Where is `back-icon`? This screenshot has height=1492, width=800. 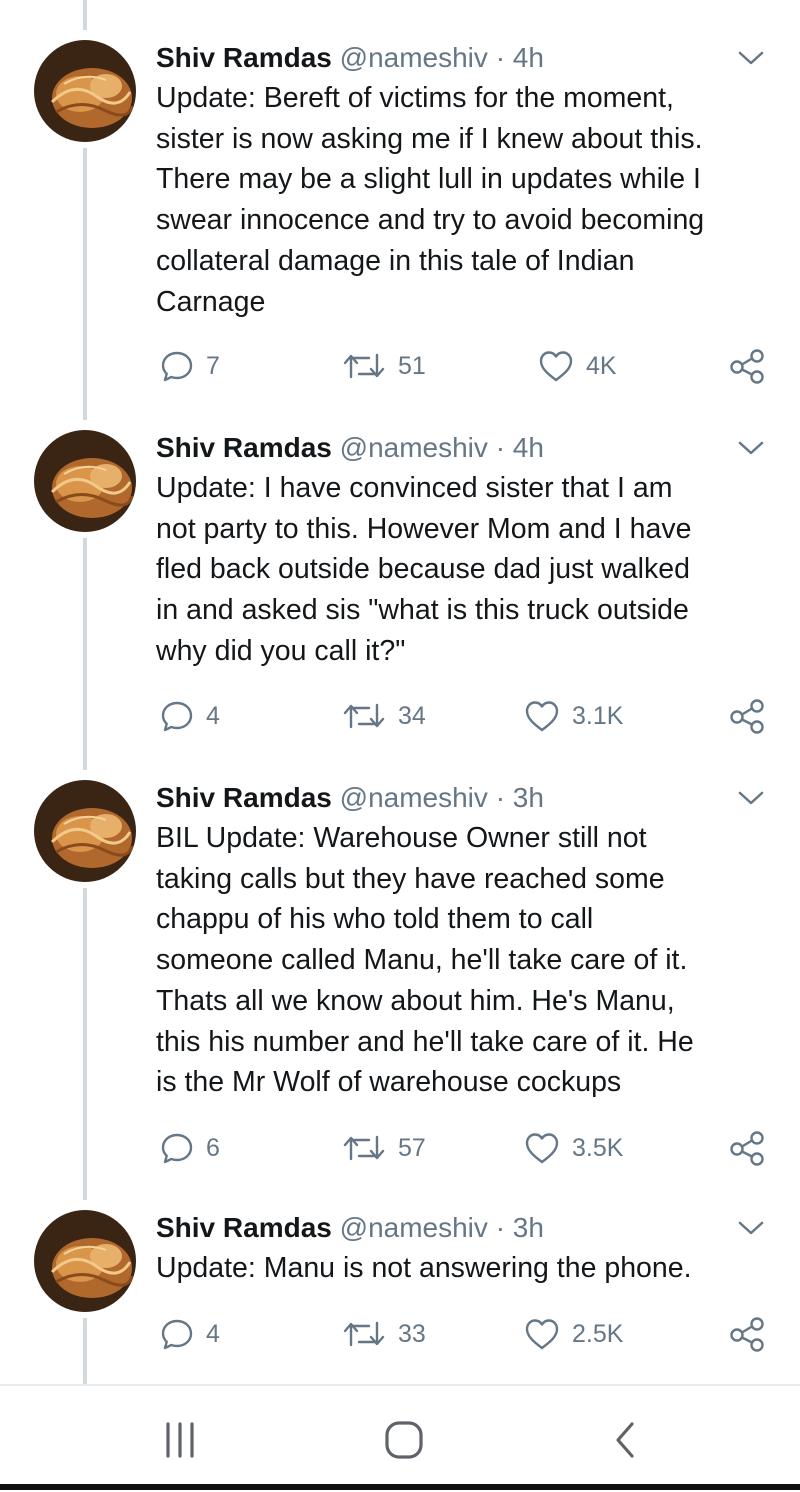
back-icon is located at coordinates (625, 1440).